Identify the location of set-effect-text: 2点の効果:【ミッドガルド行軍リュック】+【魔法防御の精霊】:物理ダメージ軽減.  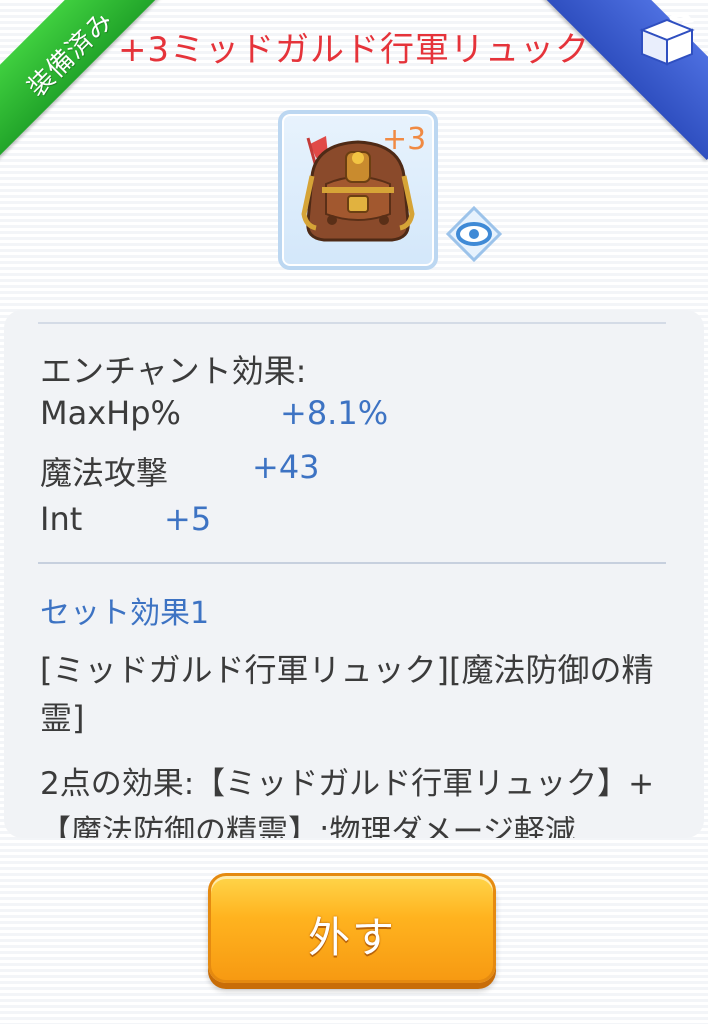
(347, 802).